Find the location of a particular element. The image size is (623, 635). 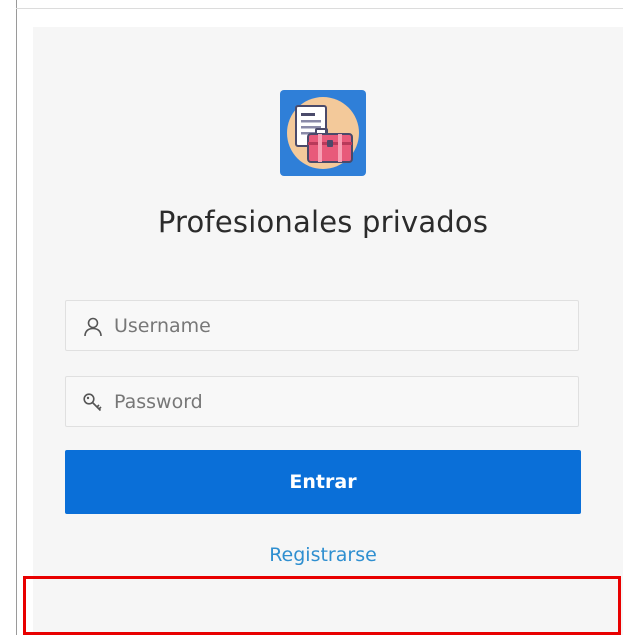

highlight-box is located at coordinates (322, 605).